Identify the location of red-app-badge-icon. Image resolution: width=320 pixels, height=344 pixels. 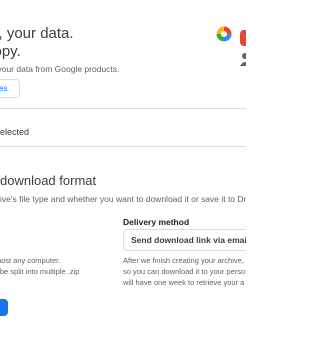
(243, 38).